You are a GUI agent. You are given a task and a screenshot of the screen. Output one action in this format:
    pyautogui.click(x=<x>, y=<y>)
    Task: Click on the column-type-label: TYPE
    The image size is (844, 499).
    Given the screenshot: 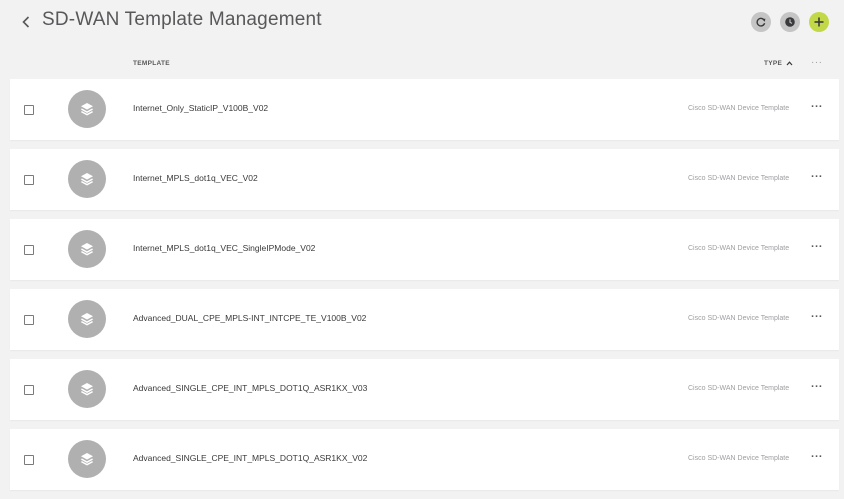 What is the action you would take?
    pyautogui.click(x=773, y=63)
    